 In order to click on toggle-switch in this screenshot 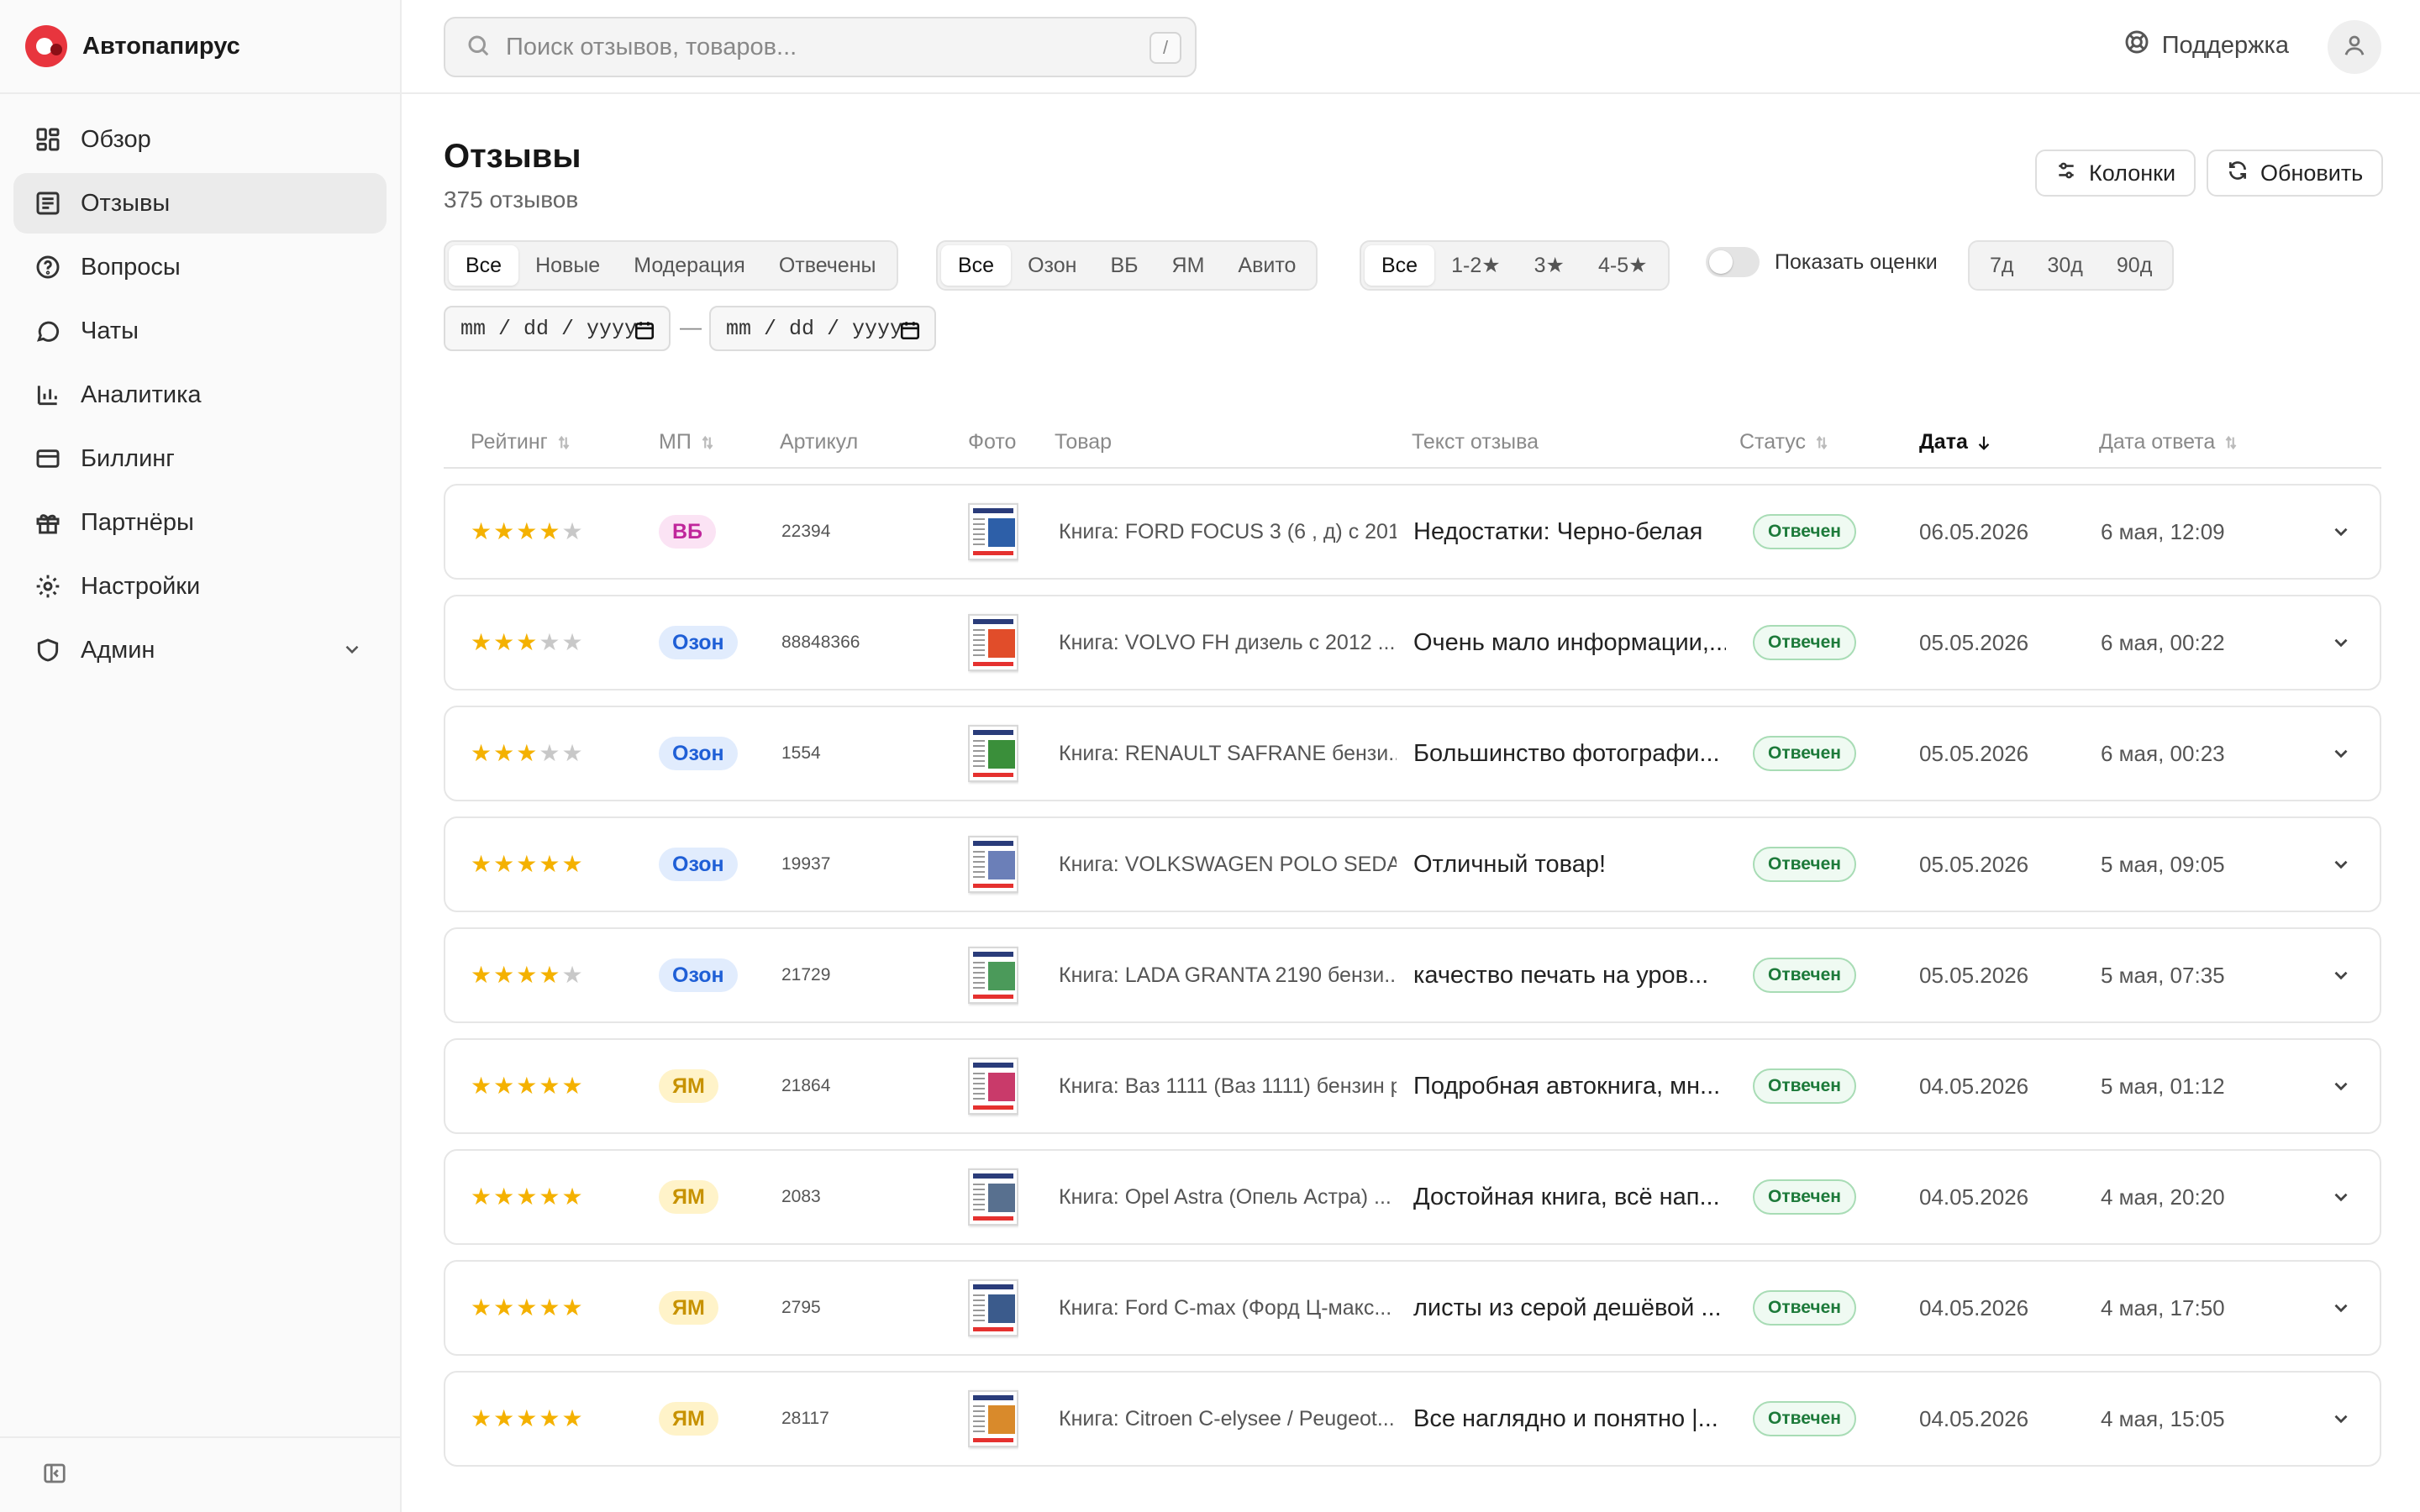, I will do `click(1733, 262)`.